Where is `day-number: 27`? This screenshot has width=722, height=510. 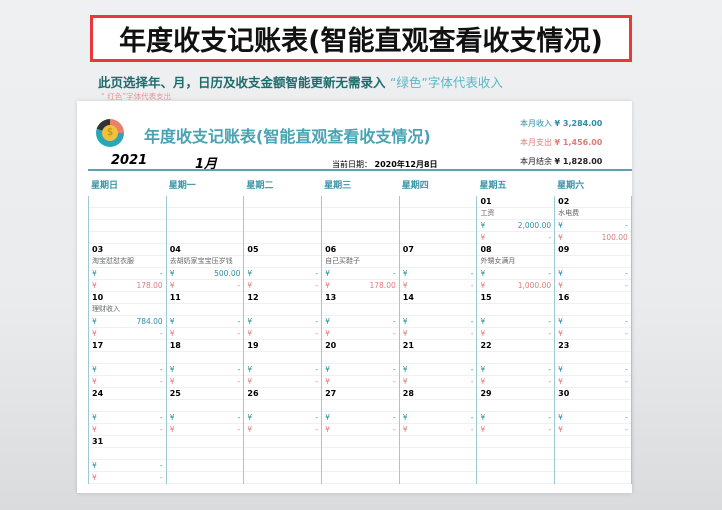
day-number: 27 is located at coordinates (331, 393).